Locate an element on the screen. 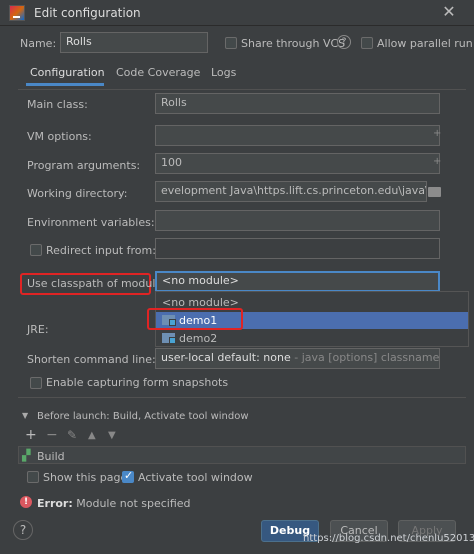  redirect-input-label: Redirect input from: is located at coordinates (101, 250).